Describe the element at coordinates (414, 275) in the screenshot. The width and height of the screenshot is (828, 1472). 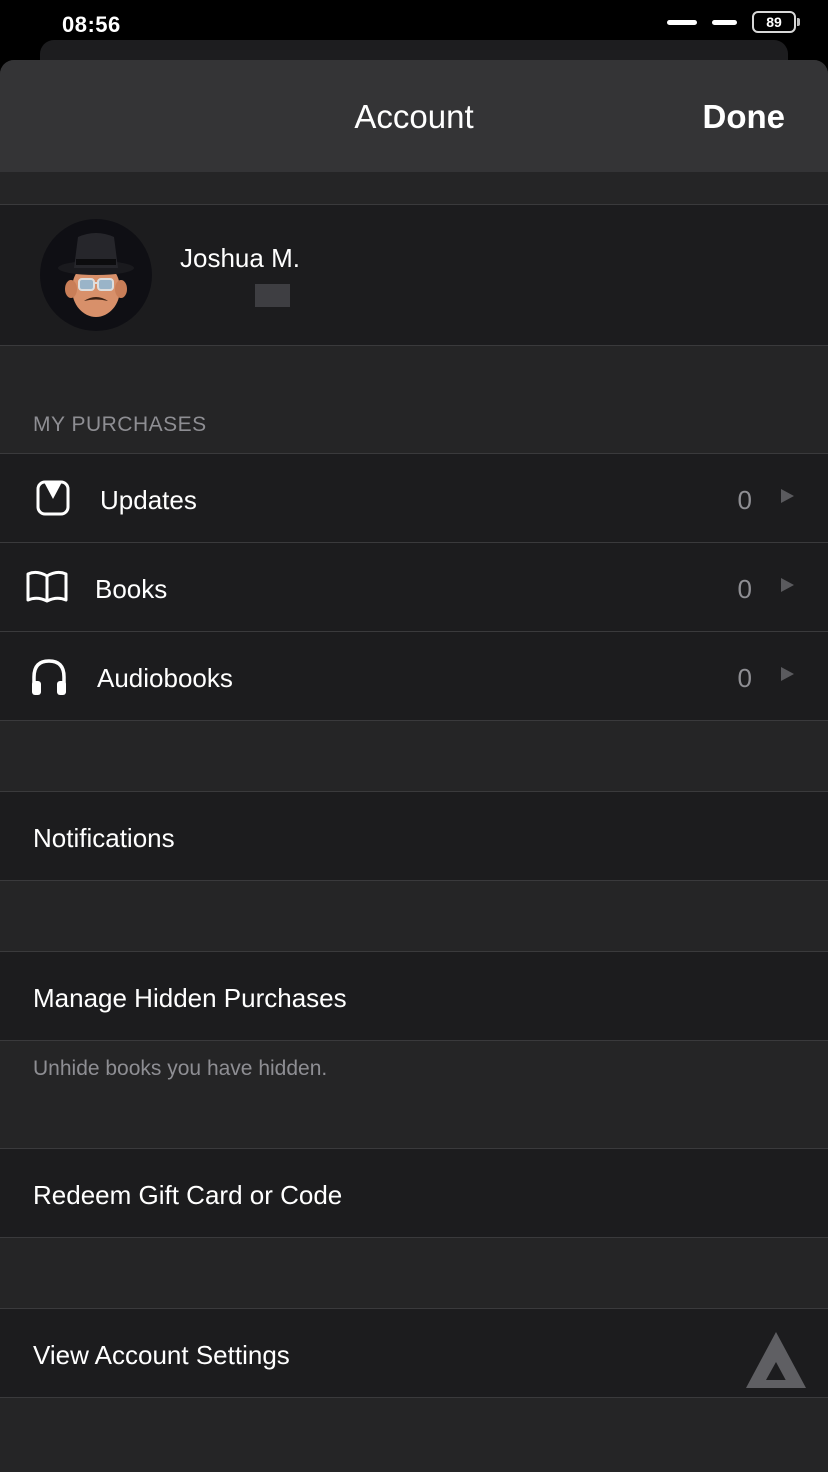
I see `profile-row: Joshua M.` at that location.